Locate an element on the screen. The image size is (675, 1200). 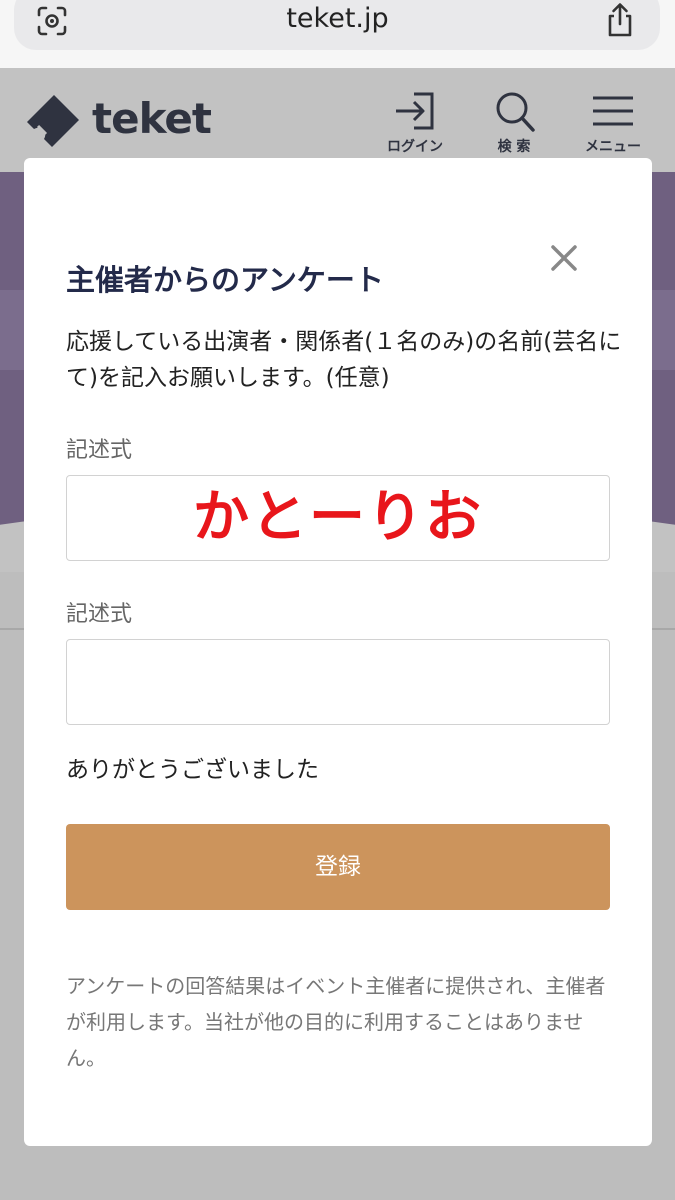
share-icon is located at coordinates (620, 20).